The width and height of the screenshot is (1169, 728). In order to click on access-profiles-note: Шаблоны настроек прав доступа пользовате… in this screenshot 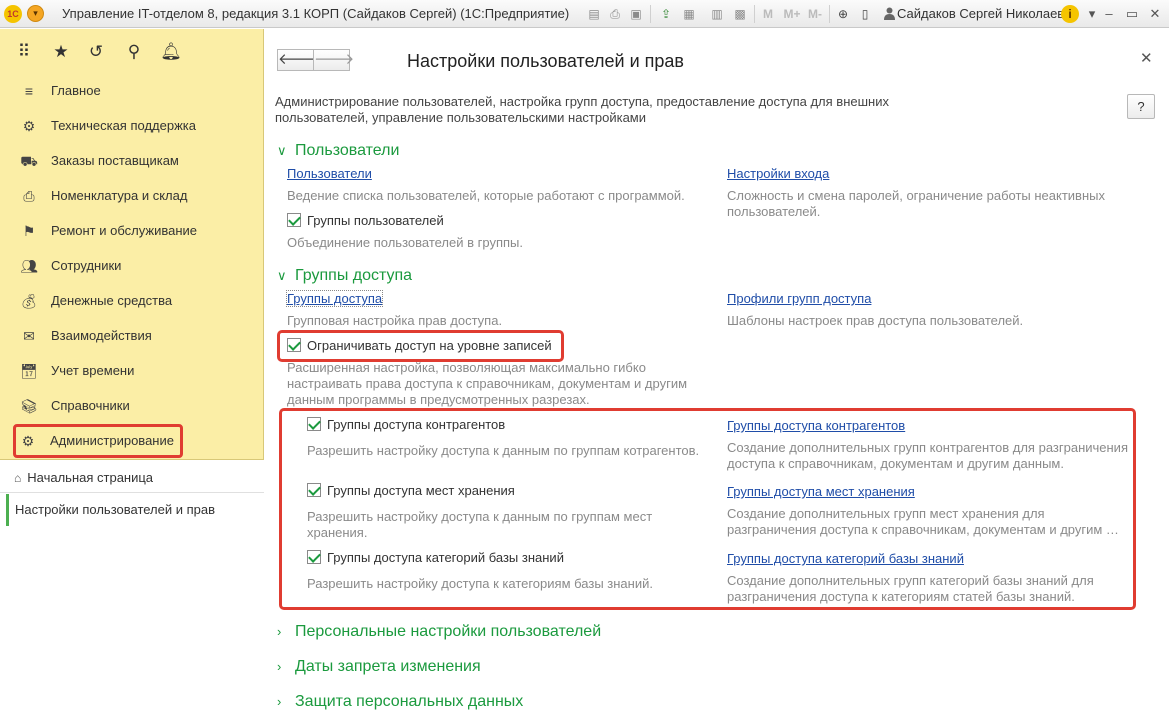, I will do `click(875, 320)`.